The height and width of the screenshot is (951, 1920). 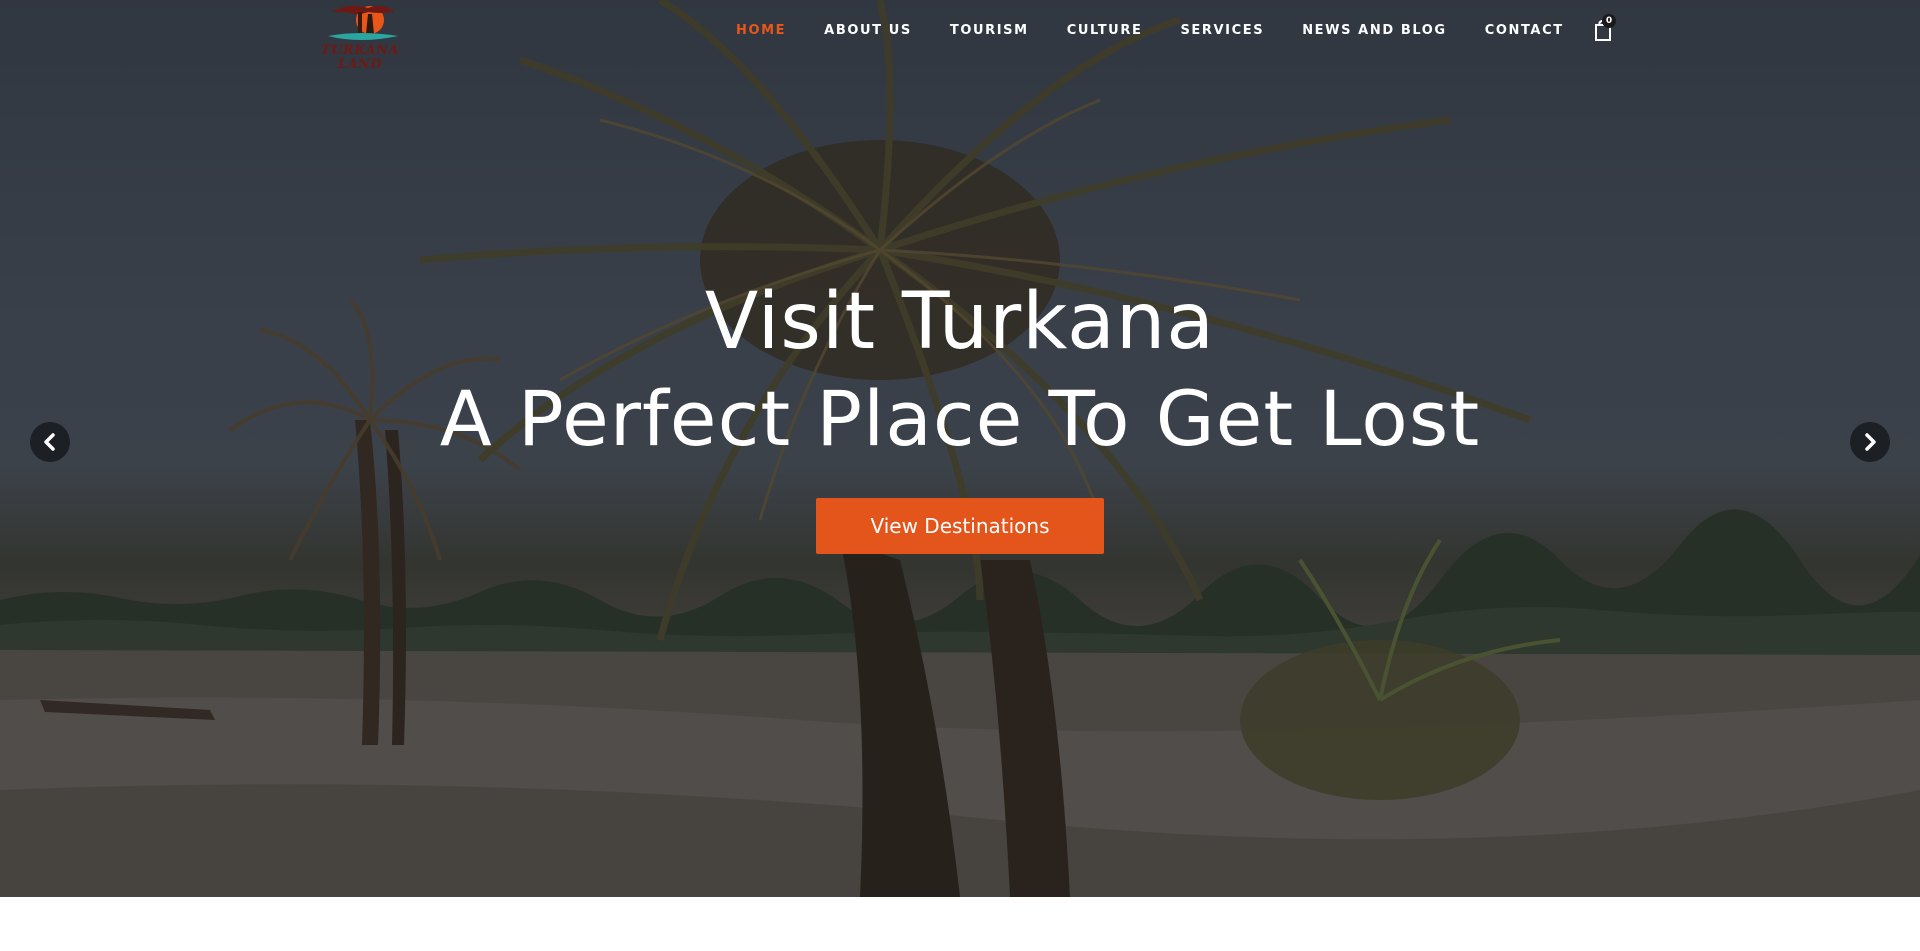 What do you see at coordinates (1524, 30) in the screenshot?
I see `nav-item-contact: CONTACT` at bounding box center [1524, 30].